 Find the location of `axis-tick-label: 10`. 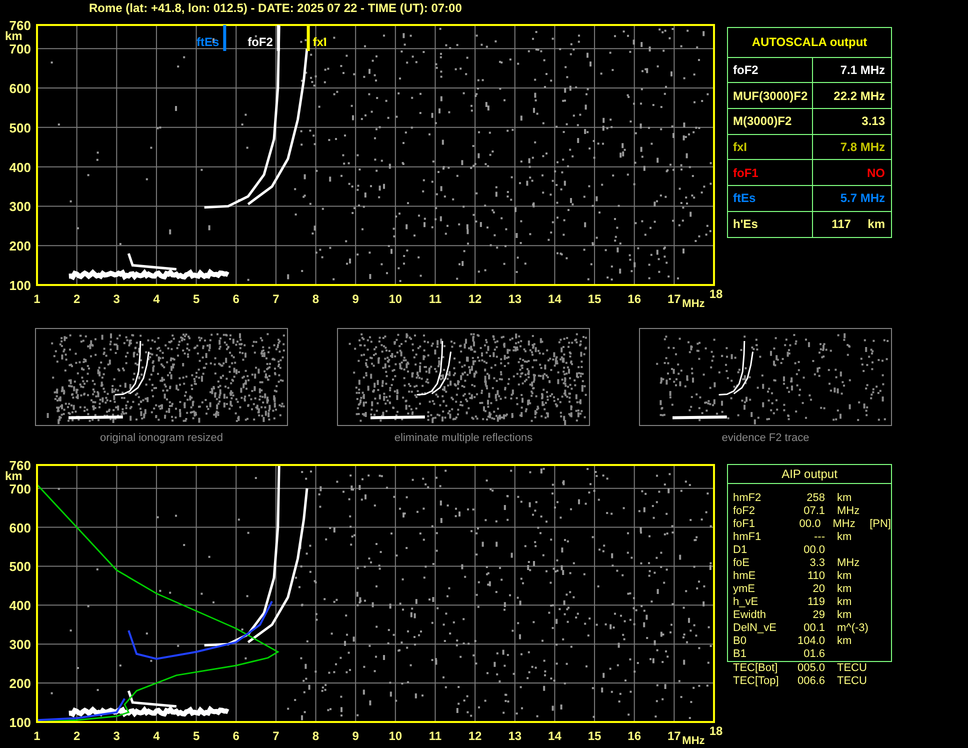

axis-tick-label: 10 is located at coordinates (395, 299).